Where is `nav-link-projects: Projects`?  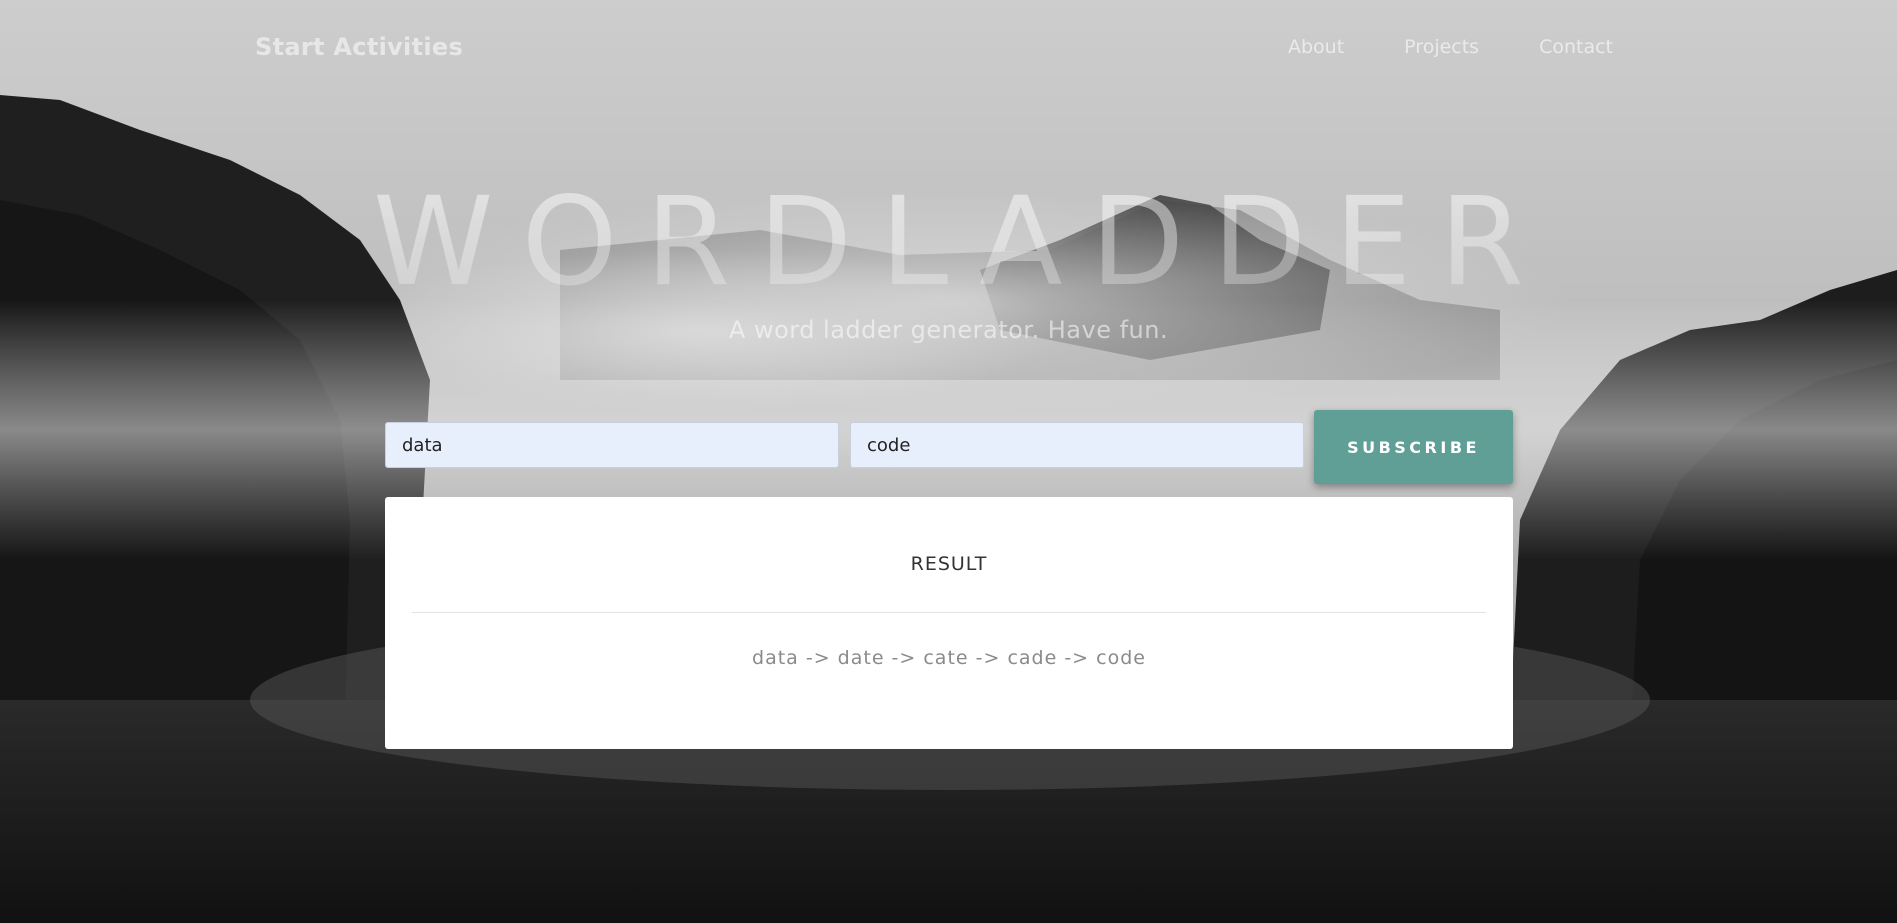
nav-link-projects: Projects is located at coordinates (1441, 47).